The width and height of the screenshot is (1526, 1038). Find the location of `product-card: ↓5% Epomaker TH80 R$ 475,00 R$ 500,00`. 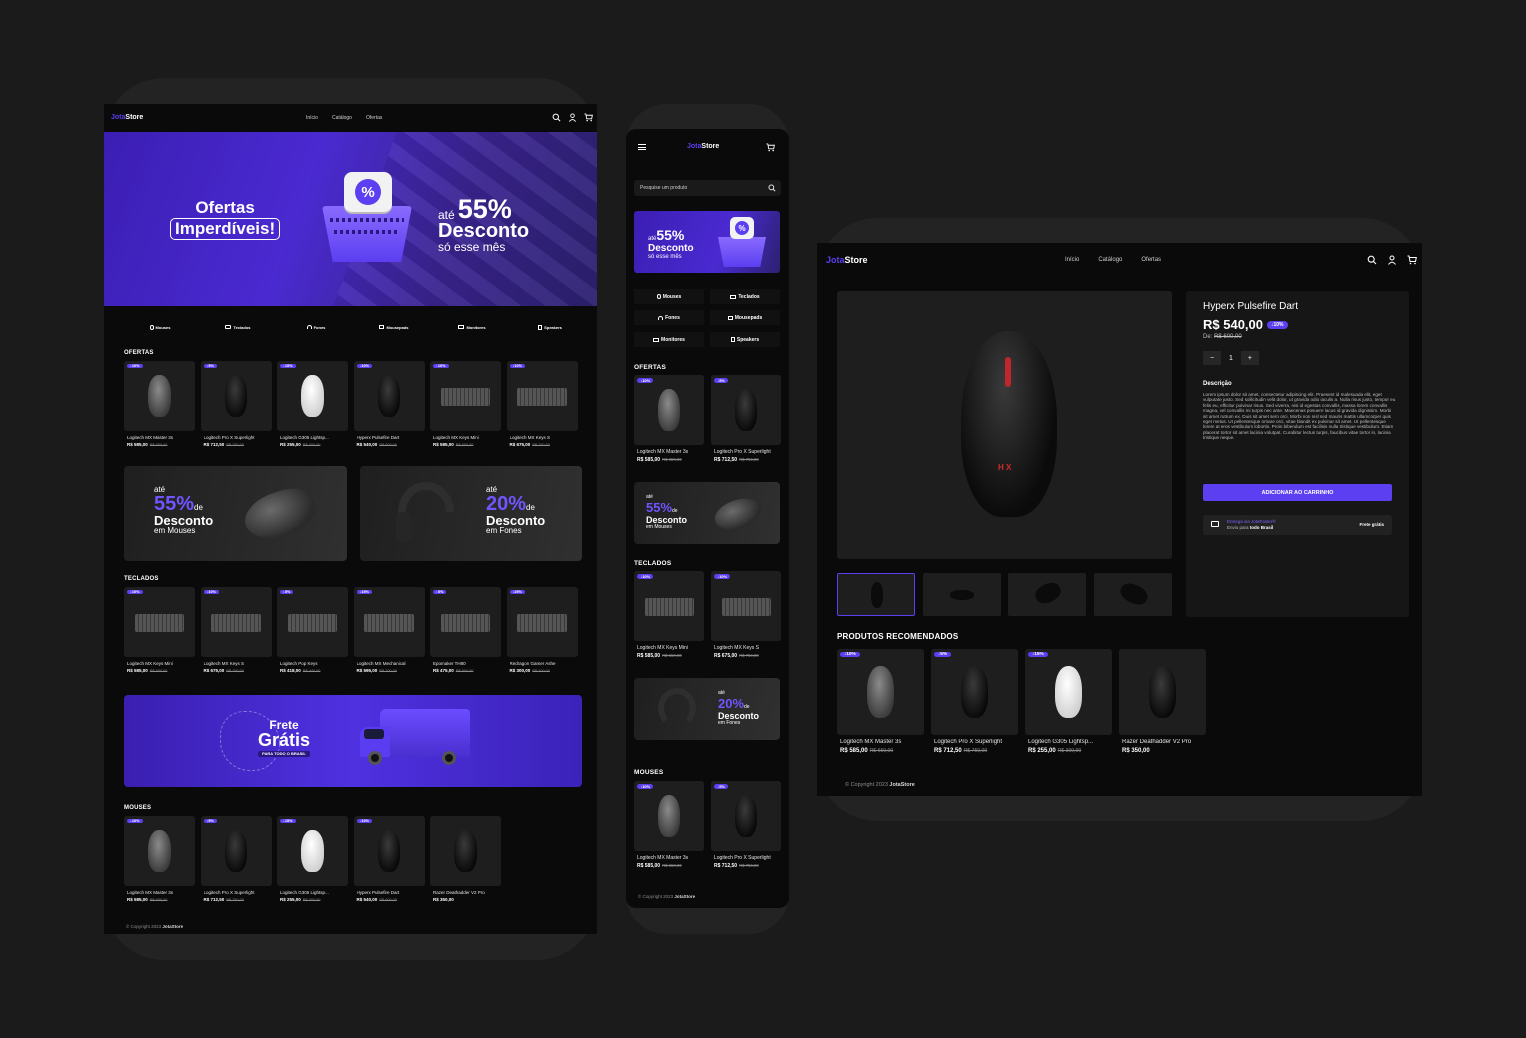

product-card: ↓5% Epomaker TH80 R$ 475,00 R$ 500,00 is located at coordinates (465, 633).